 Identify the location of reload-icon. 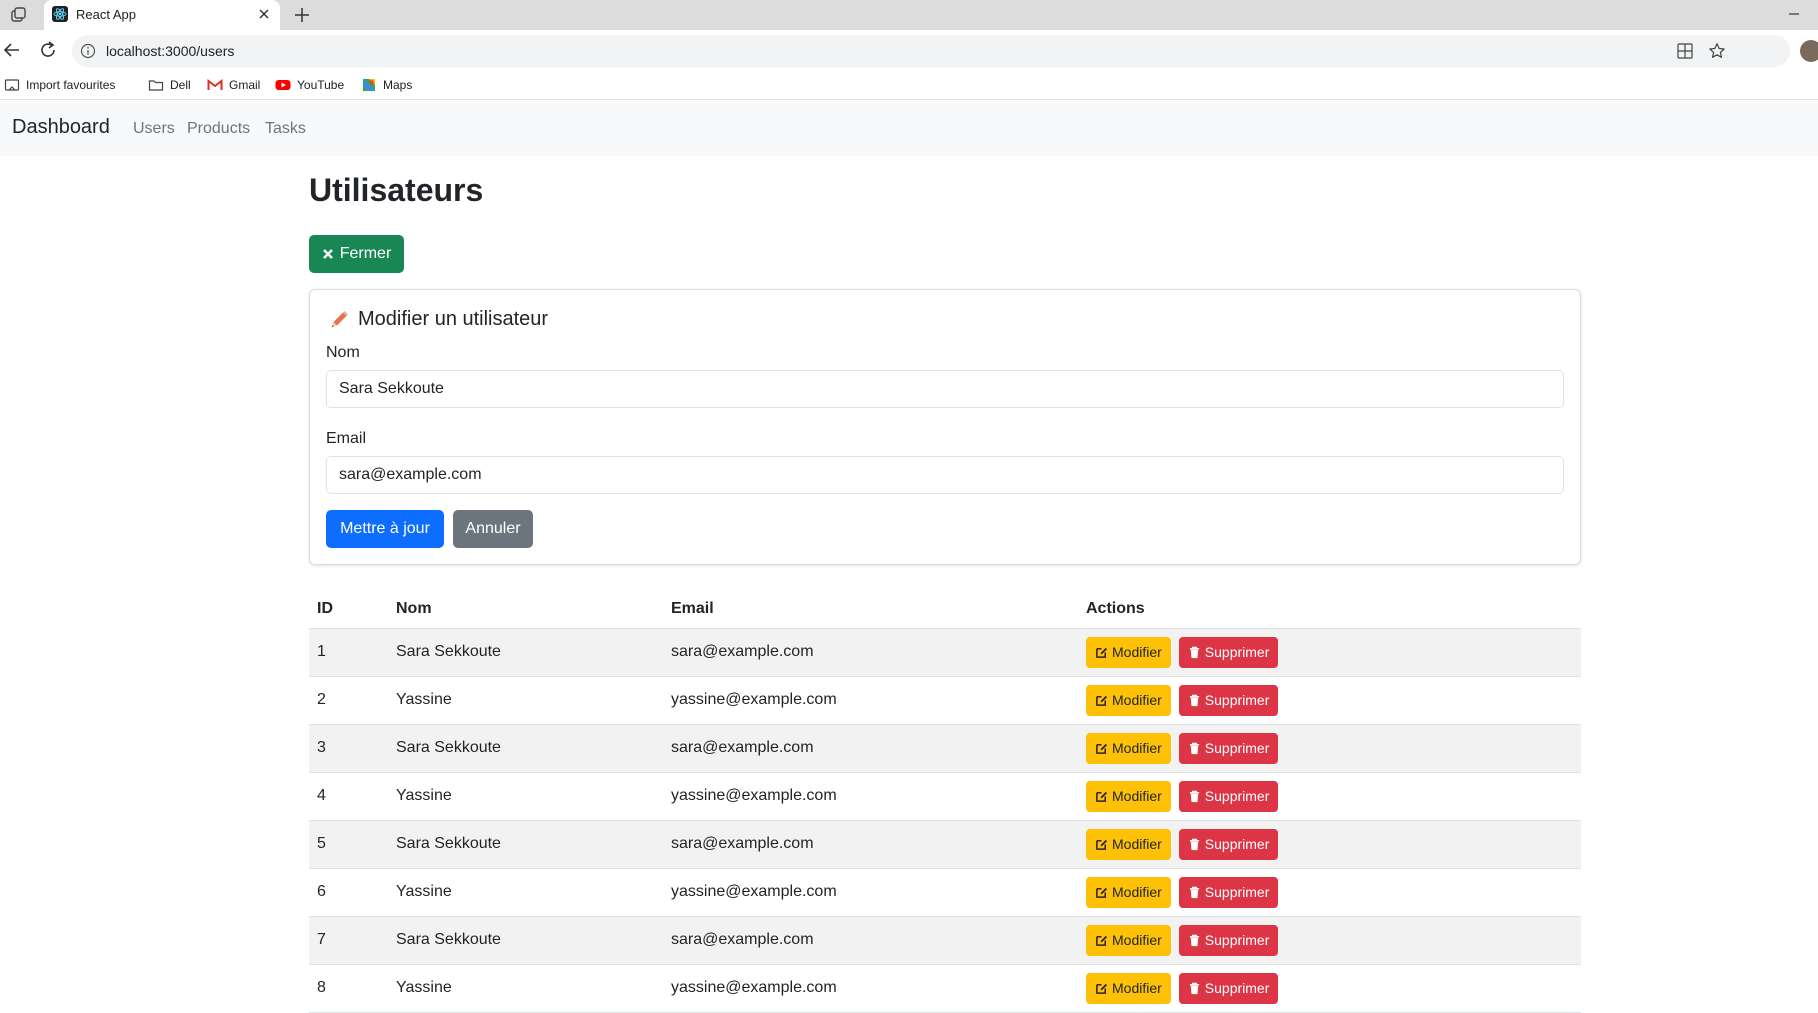
(48, 50).